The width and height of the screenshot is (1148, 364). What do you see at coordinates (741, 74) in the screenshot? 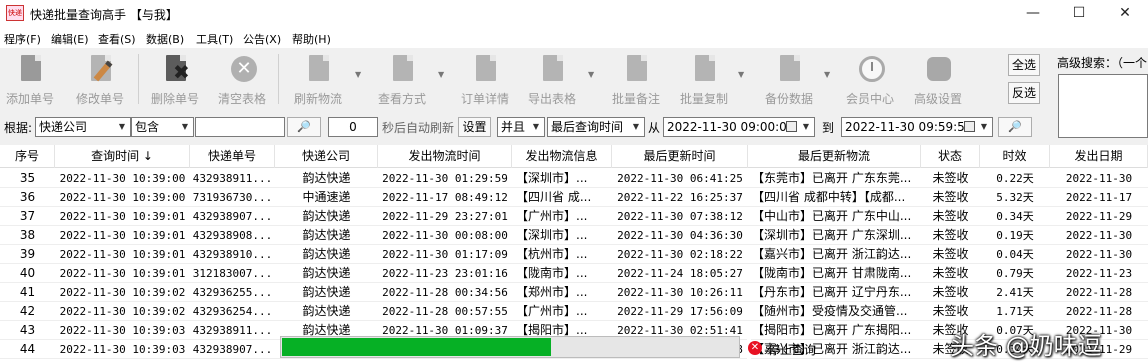
I see `copy-dropdown-arrow-icon: ▼` at bounding box center [741, 74].